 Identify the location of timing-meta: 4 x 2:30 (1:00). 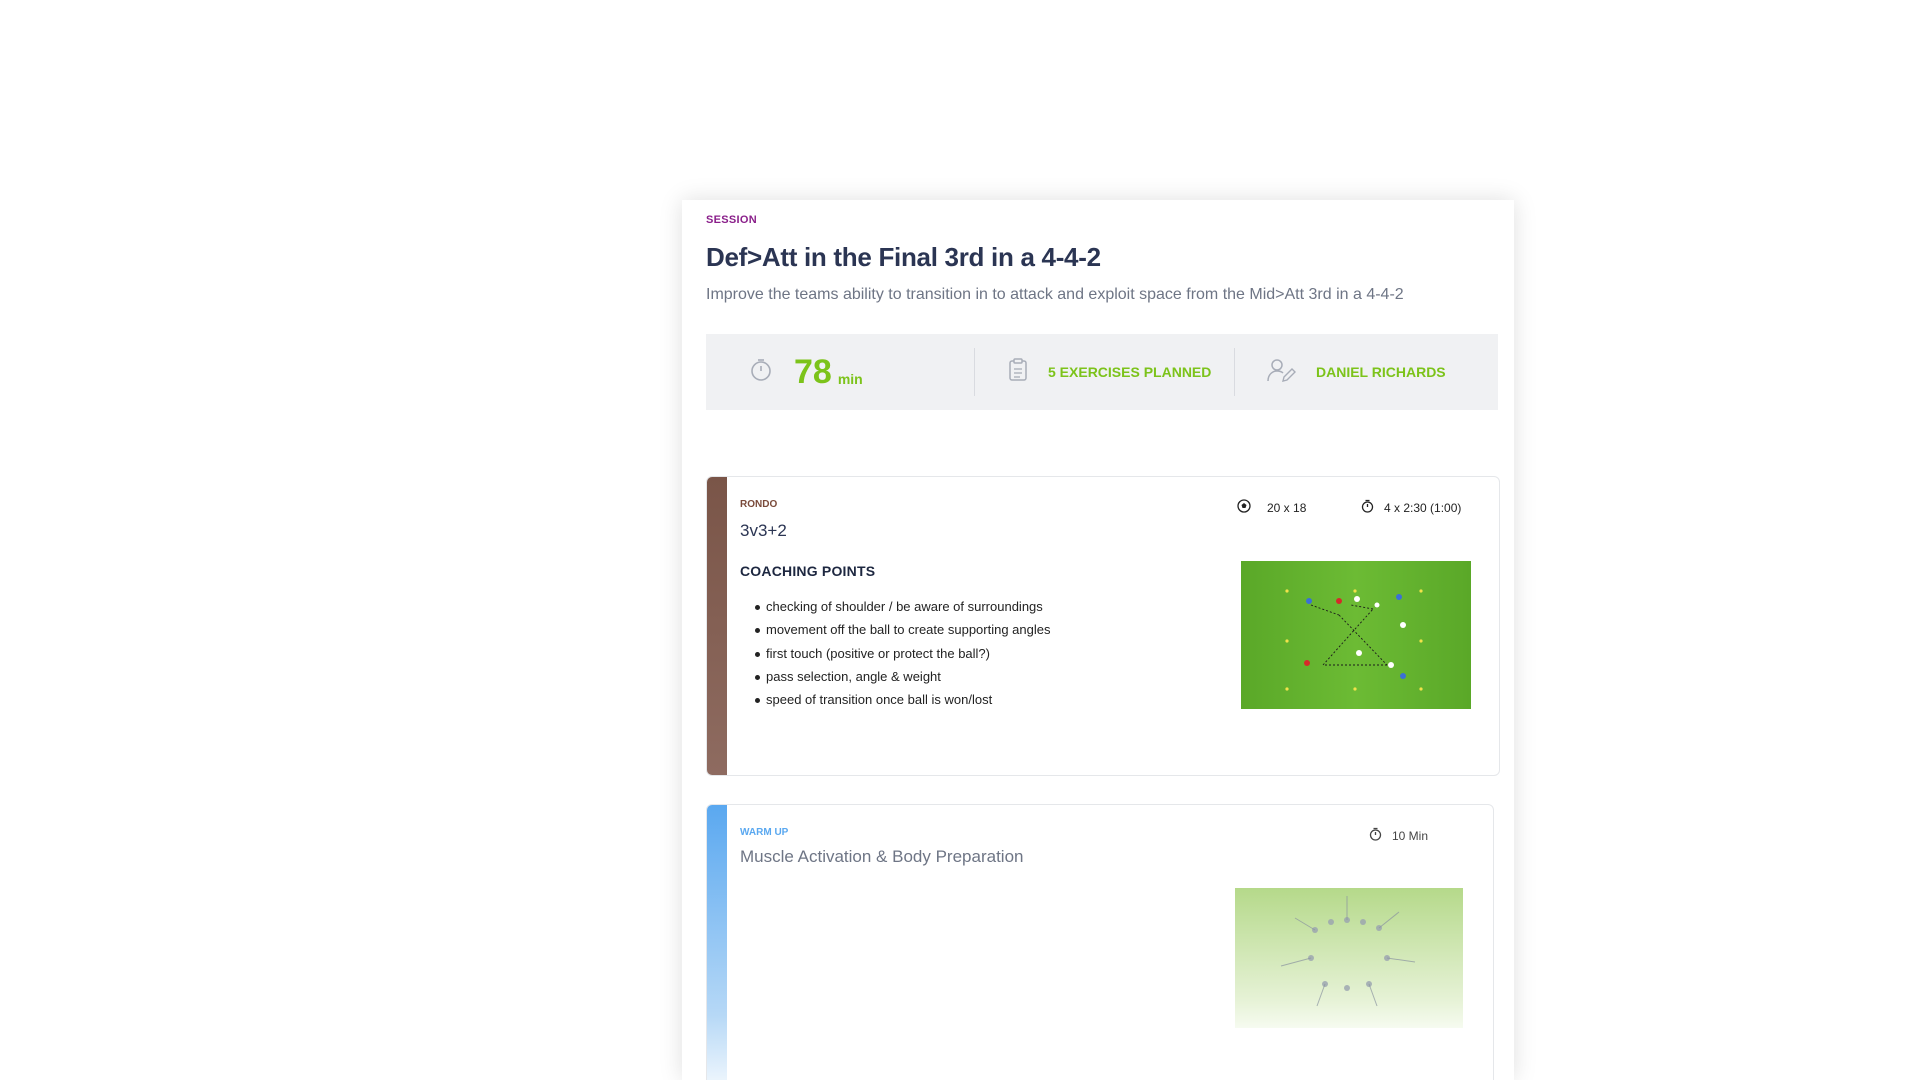
(1411, 507).